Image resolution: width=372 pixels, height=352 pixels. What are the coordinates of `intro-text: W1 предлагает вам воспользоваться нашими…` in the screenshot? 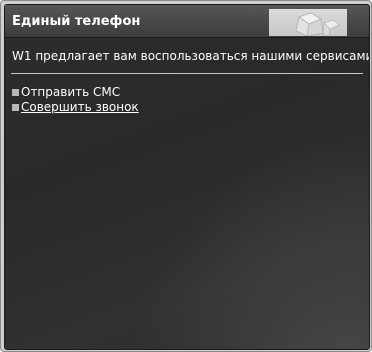 It's located at (191, 56).